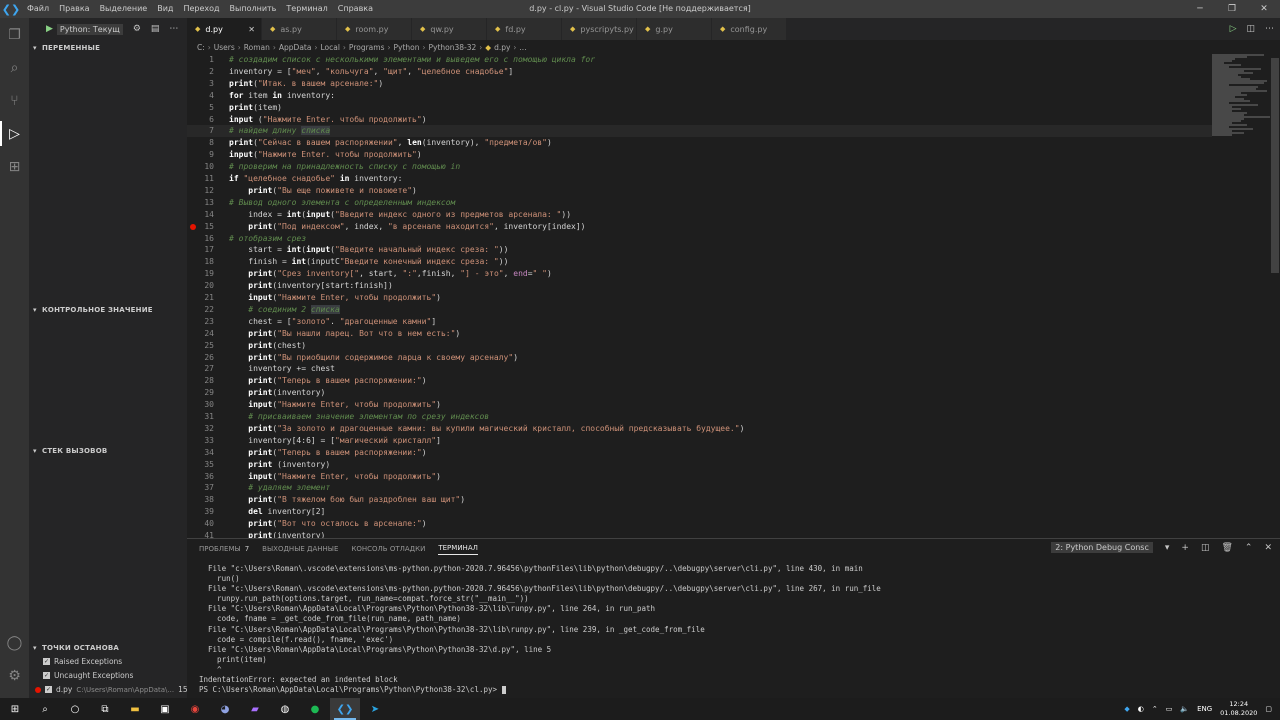 The image size is (1280, 720). Describe the element at coordinates (201, 9) in the screenshot. I see `menu-go: Переход` at that location.